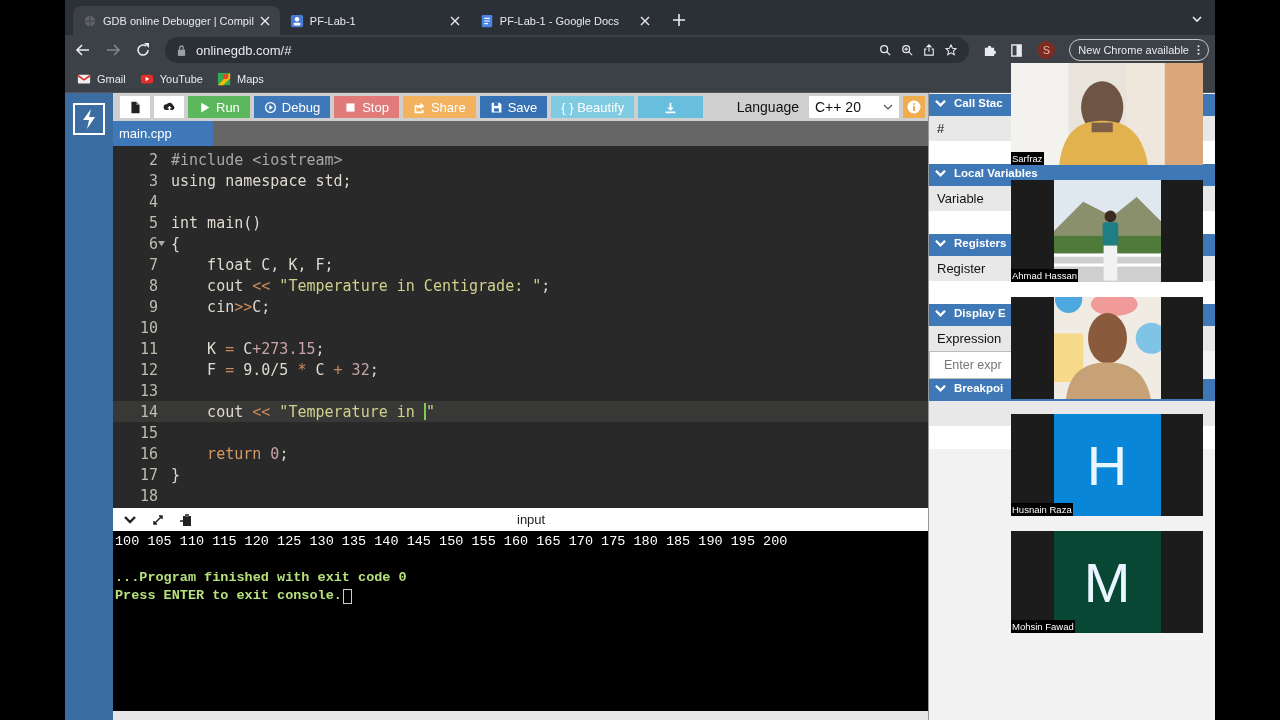 This screenshot has height=720, width=1280. I want to click on play-icon, so click(204, 107).